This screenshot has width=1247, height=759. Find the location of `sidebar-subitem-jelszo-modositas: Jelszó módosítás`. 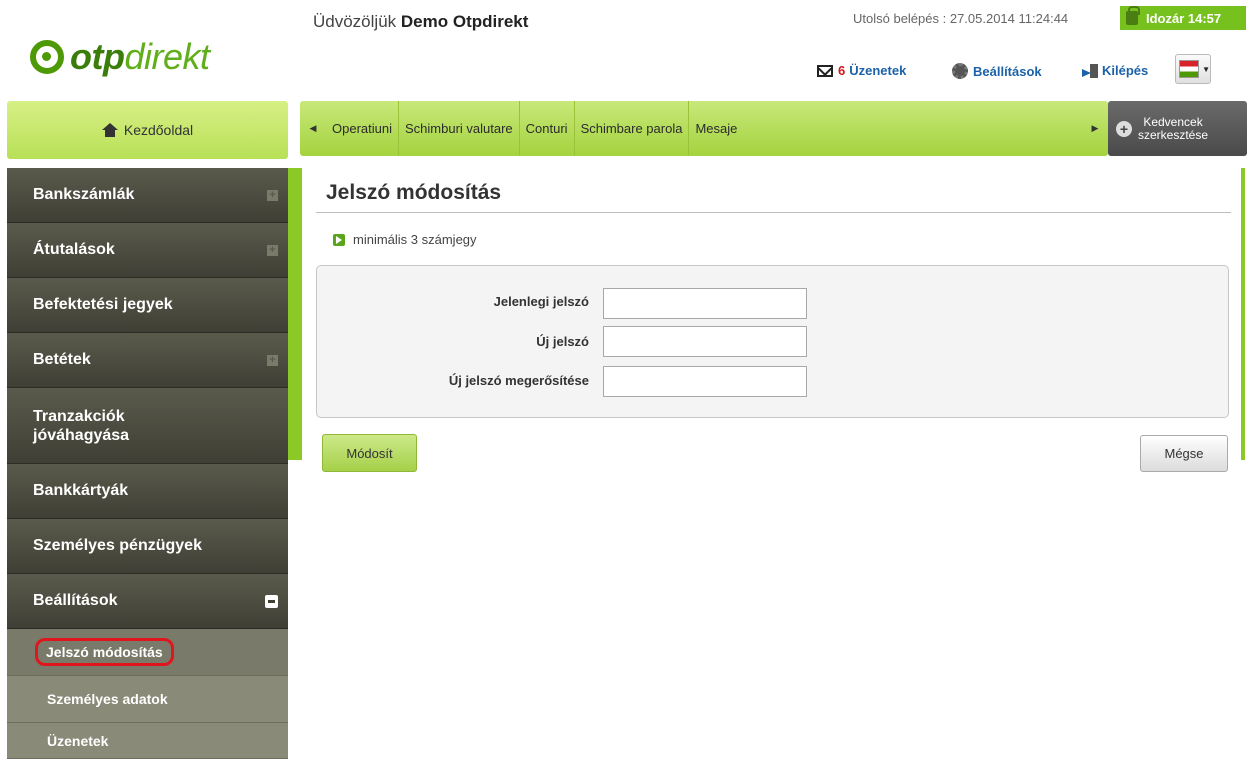

sidebar-subitem-jelszo-modositas: Jelszó módosítás is located at coordinates (147, 652).